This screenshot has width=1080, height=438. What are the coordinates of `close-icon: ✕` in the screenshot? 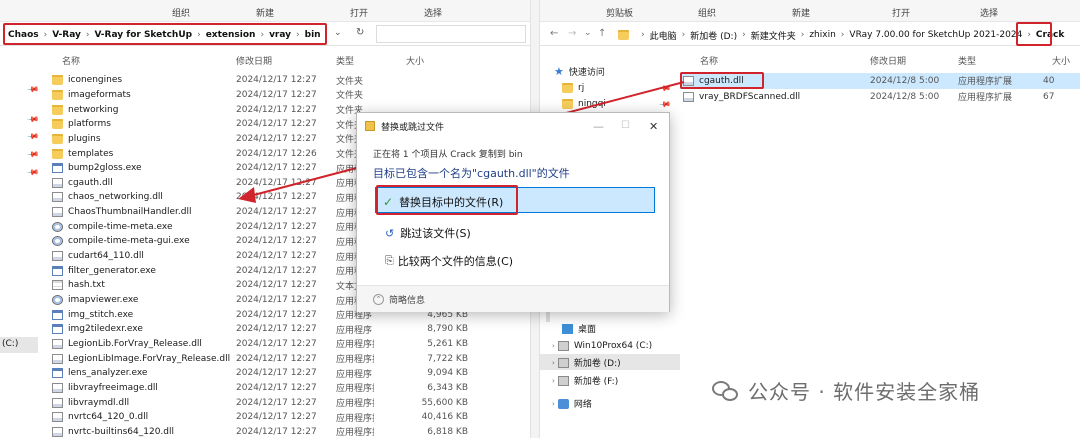 It's located at (653, 126).